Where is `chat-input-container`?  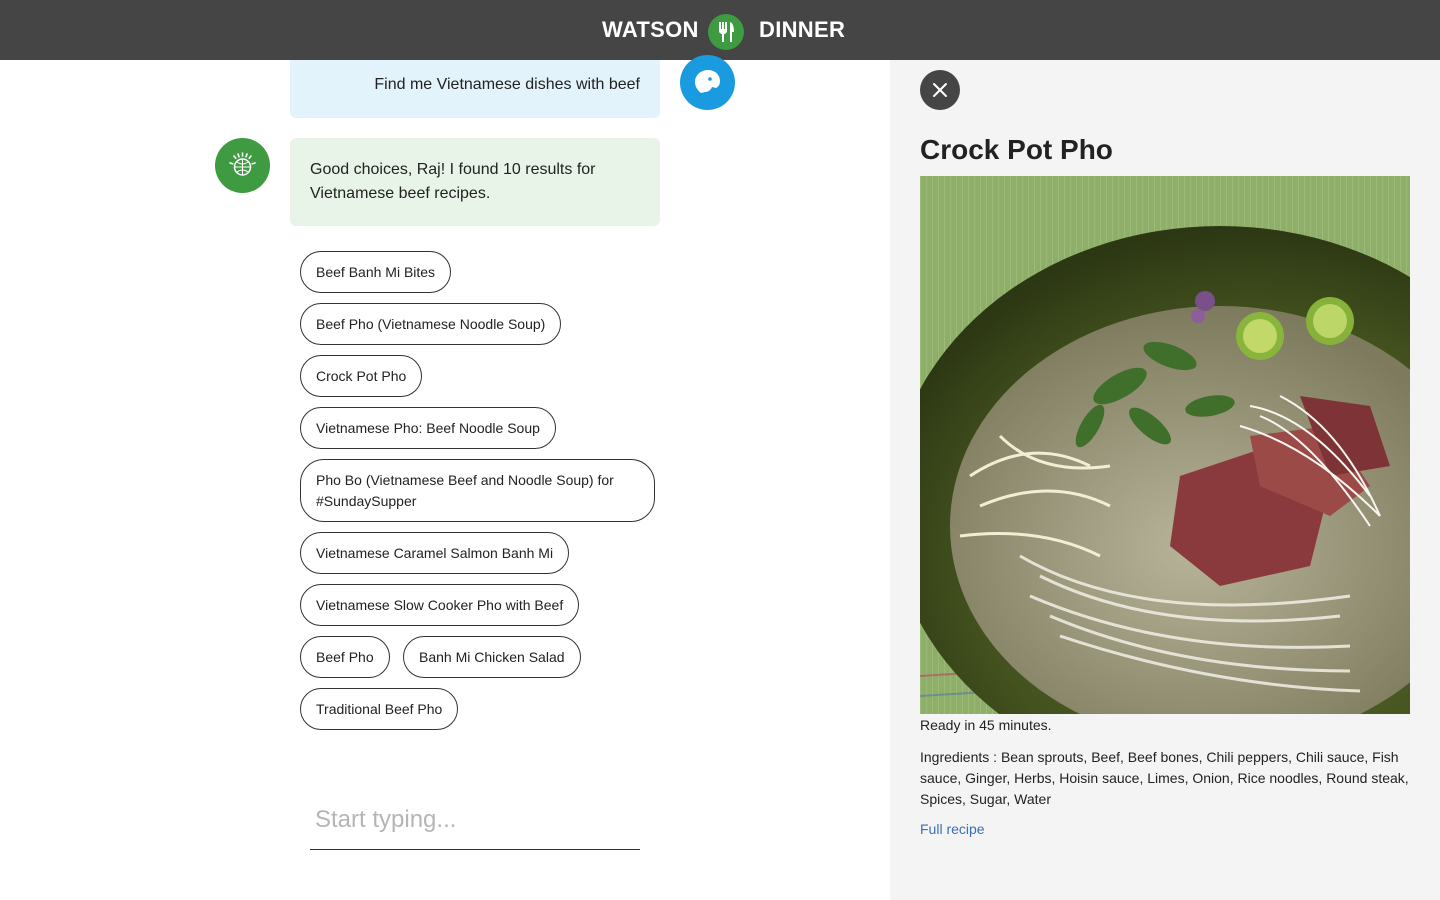 chat-input-container is located at coordinates (475, 820).